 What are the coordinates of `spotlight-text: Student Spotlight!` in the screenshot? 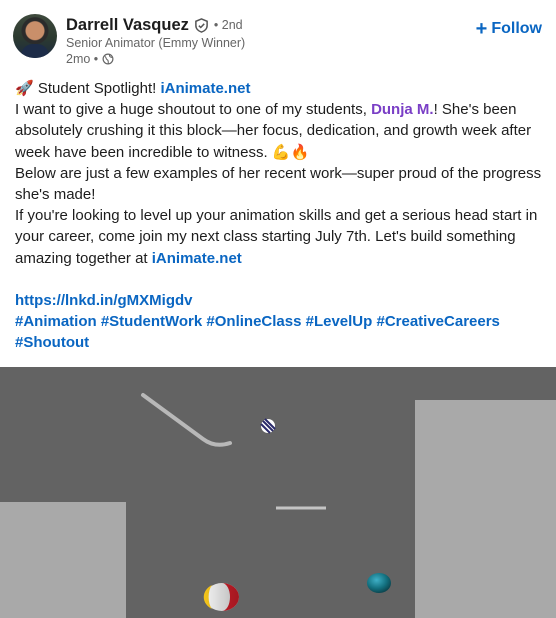 It's located at (99, 88).